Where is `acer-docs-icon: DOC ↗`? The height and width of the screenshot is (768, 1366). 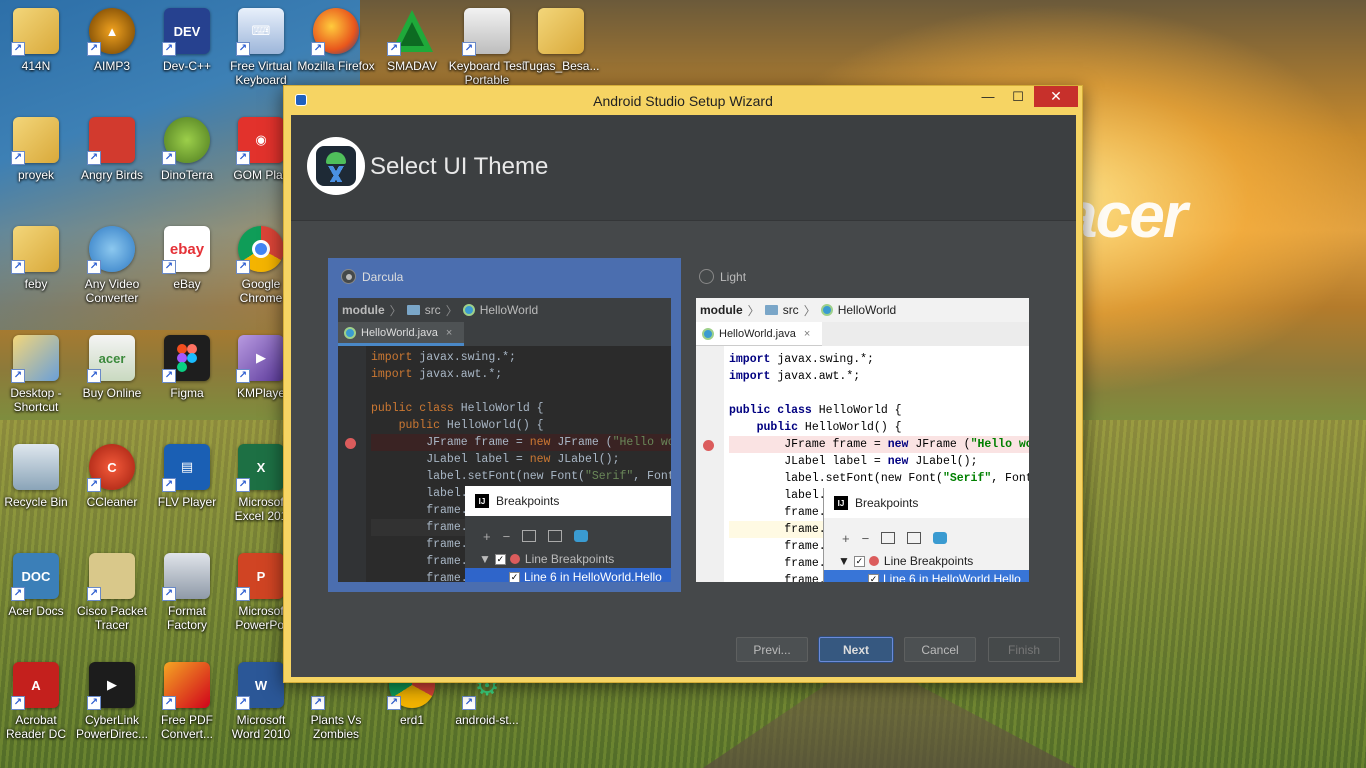 acer-docs-icon: DOC ↗ is located at coordinates (35, 577).